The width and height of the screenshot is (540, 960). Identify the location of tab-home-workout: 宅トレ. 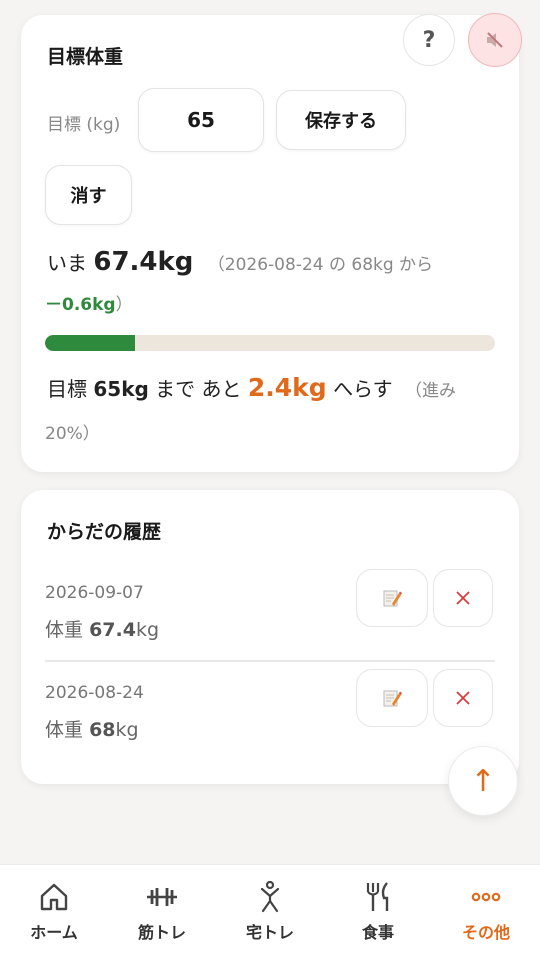
(270, 912).